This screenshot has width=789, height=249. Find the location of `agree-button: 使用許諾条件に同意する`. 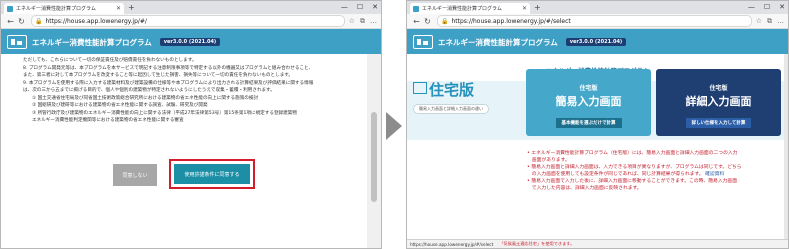

agree-button: 使用許諾条件に同意する is located at coordinates (212, 174).